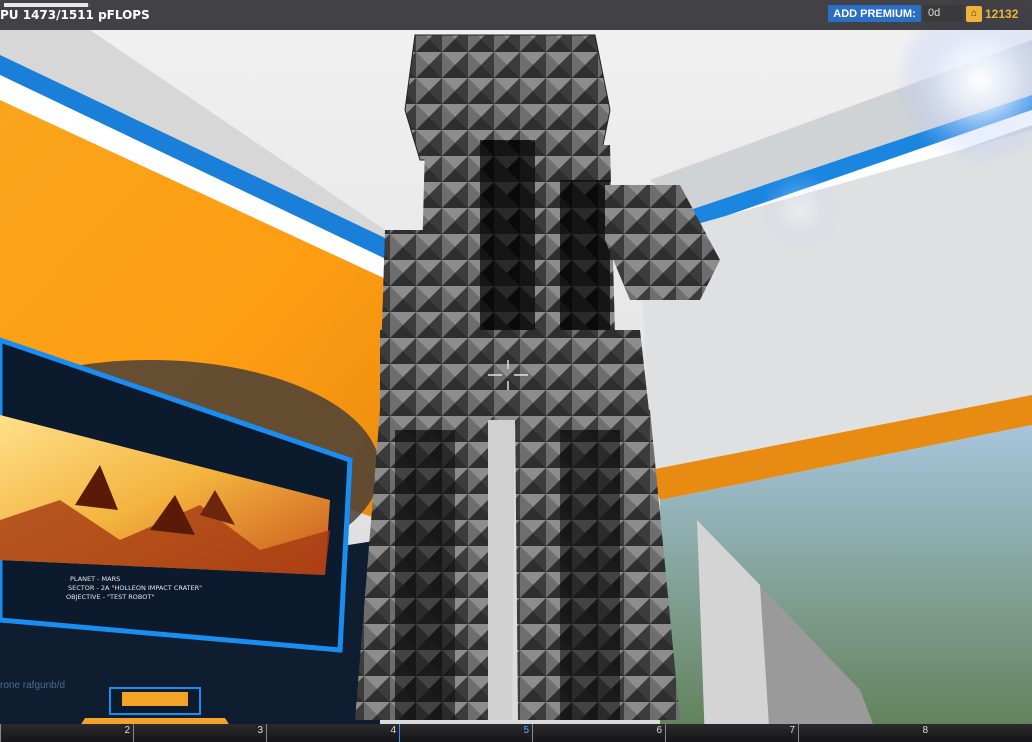 The width and height of the screenshot is (1032, 742). I want to click on monitor-line-2: SECTOR - 2A "HOLLEON IMPACT CRATER", so click(135, 588).